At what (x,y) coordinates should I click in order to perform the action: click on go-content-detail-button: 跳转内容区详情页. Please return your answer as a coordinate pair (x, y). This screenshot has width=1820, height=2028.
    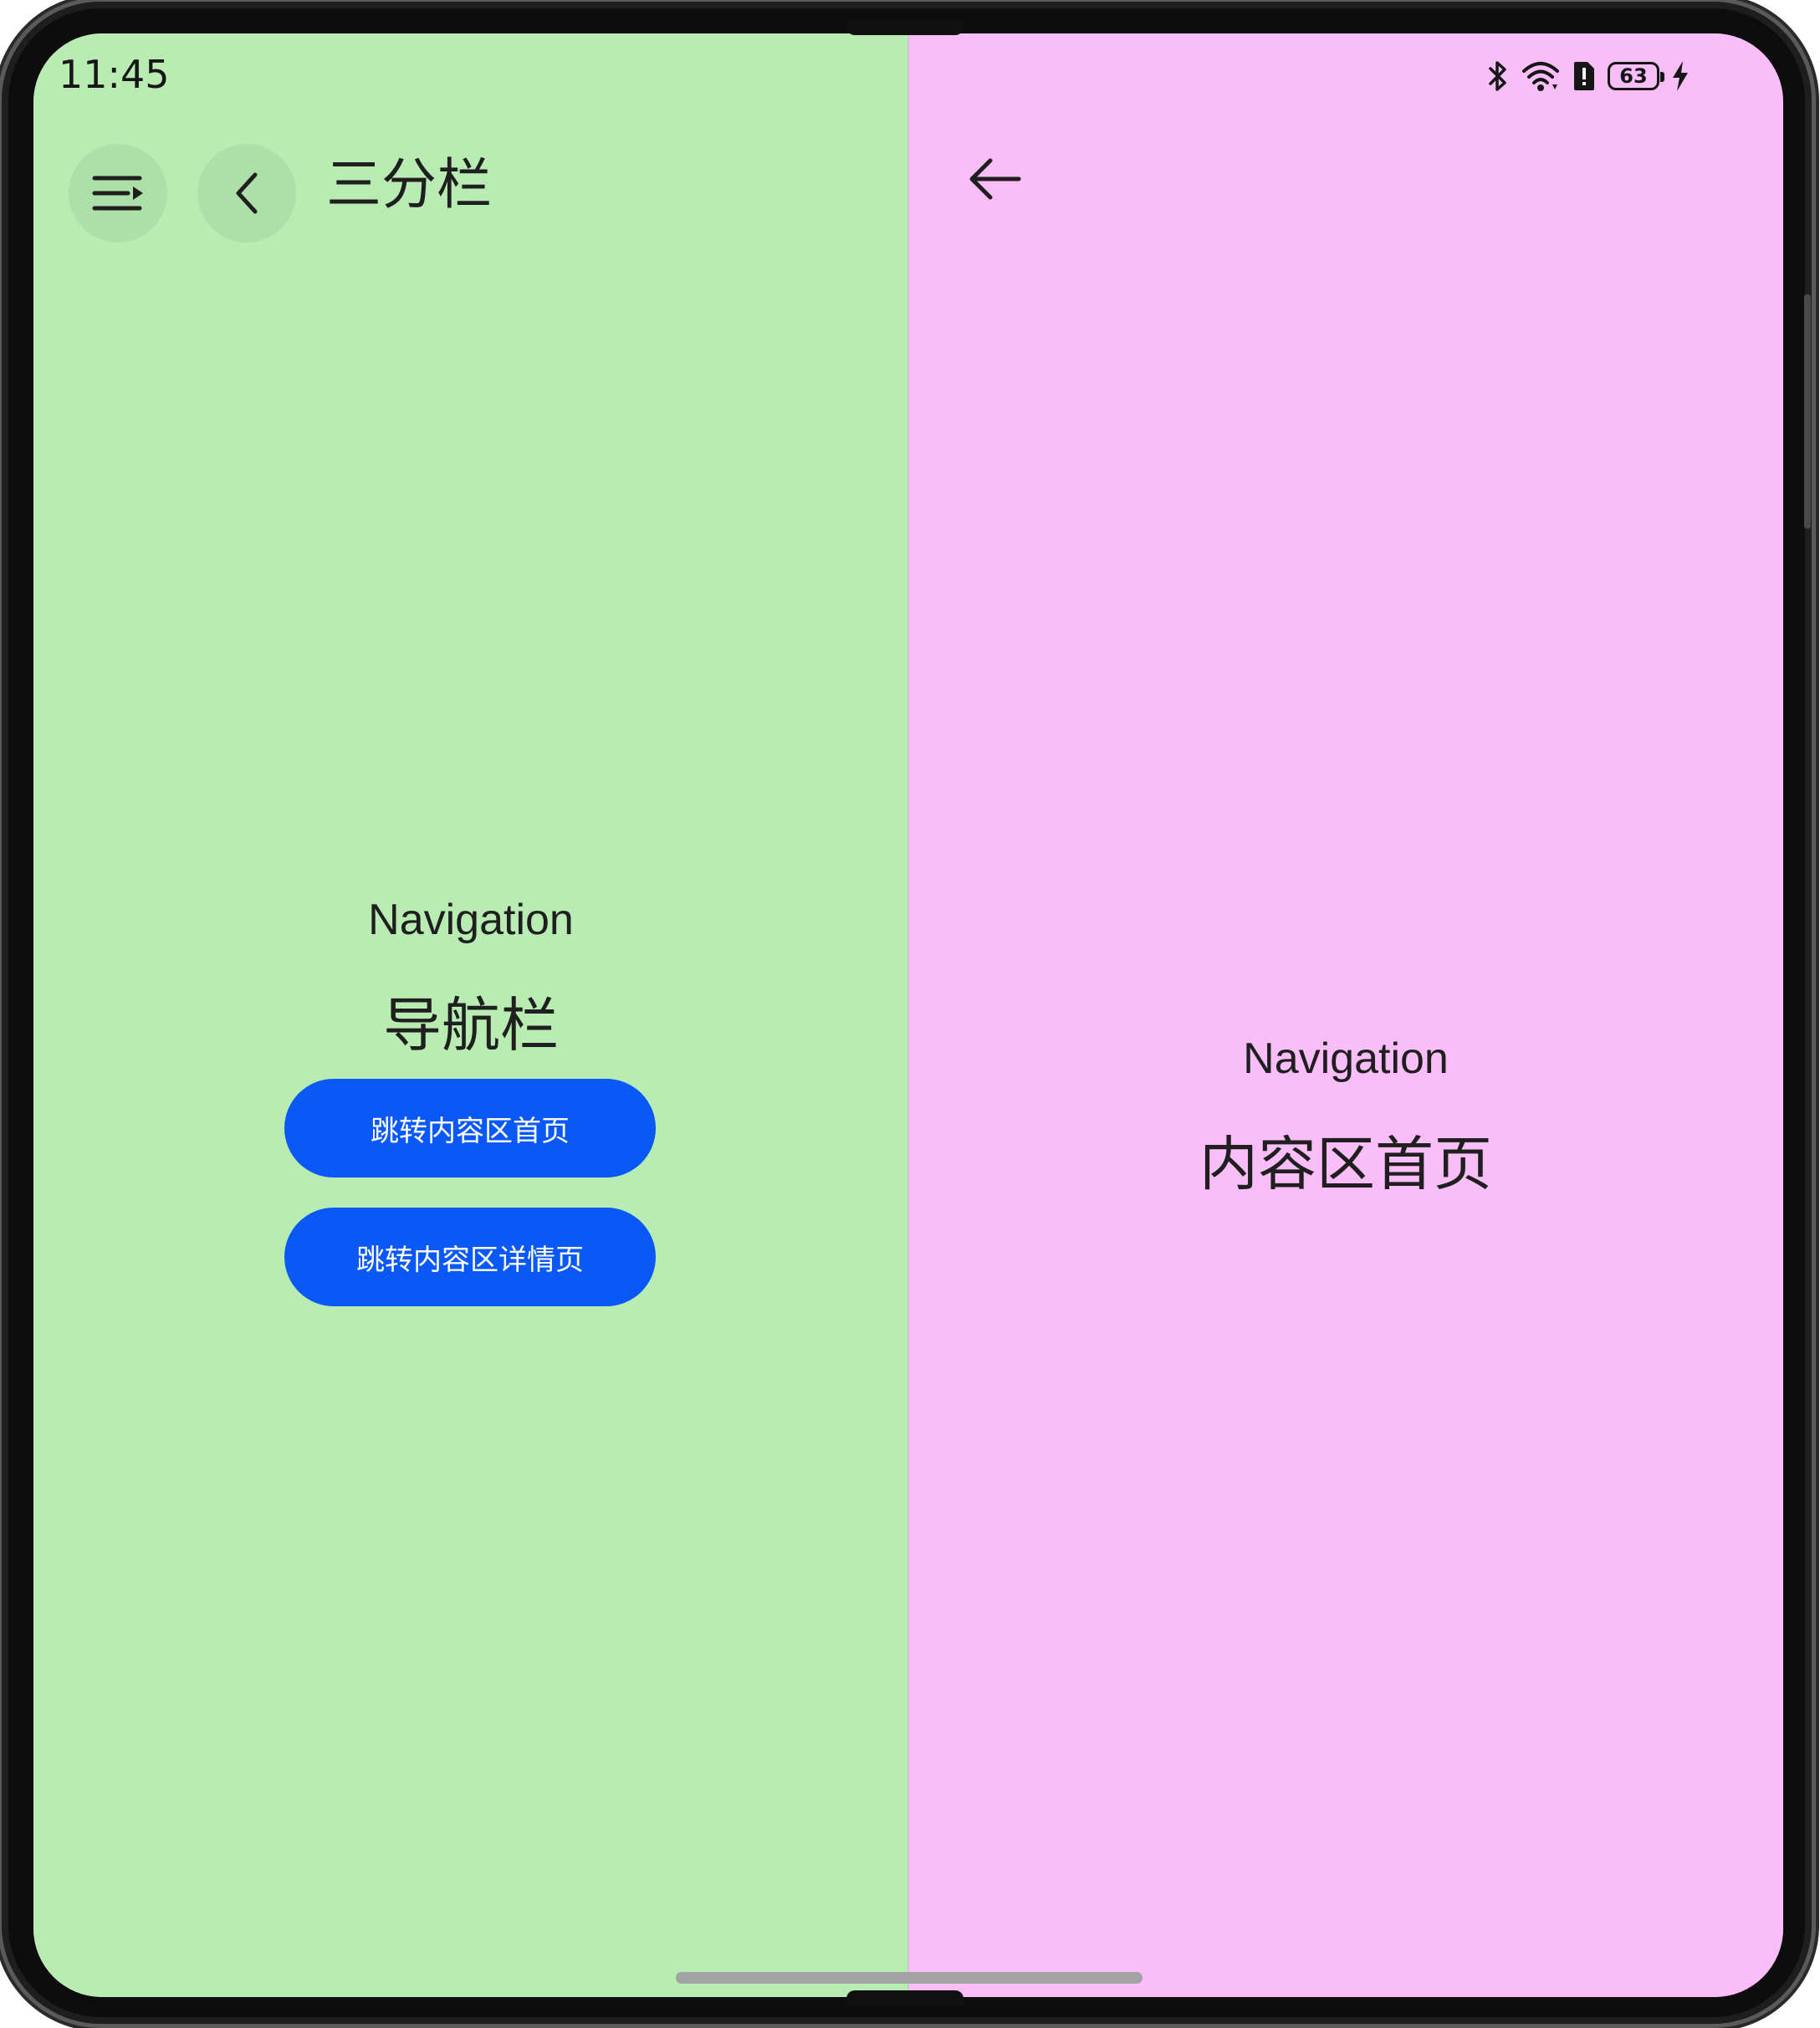
    Looking at the image, I should click on (470, 1257).